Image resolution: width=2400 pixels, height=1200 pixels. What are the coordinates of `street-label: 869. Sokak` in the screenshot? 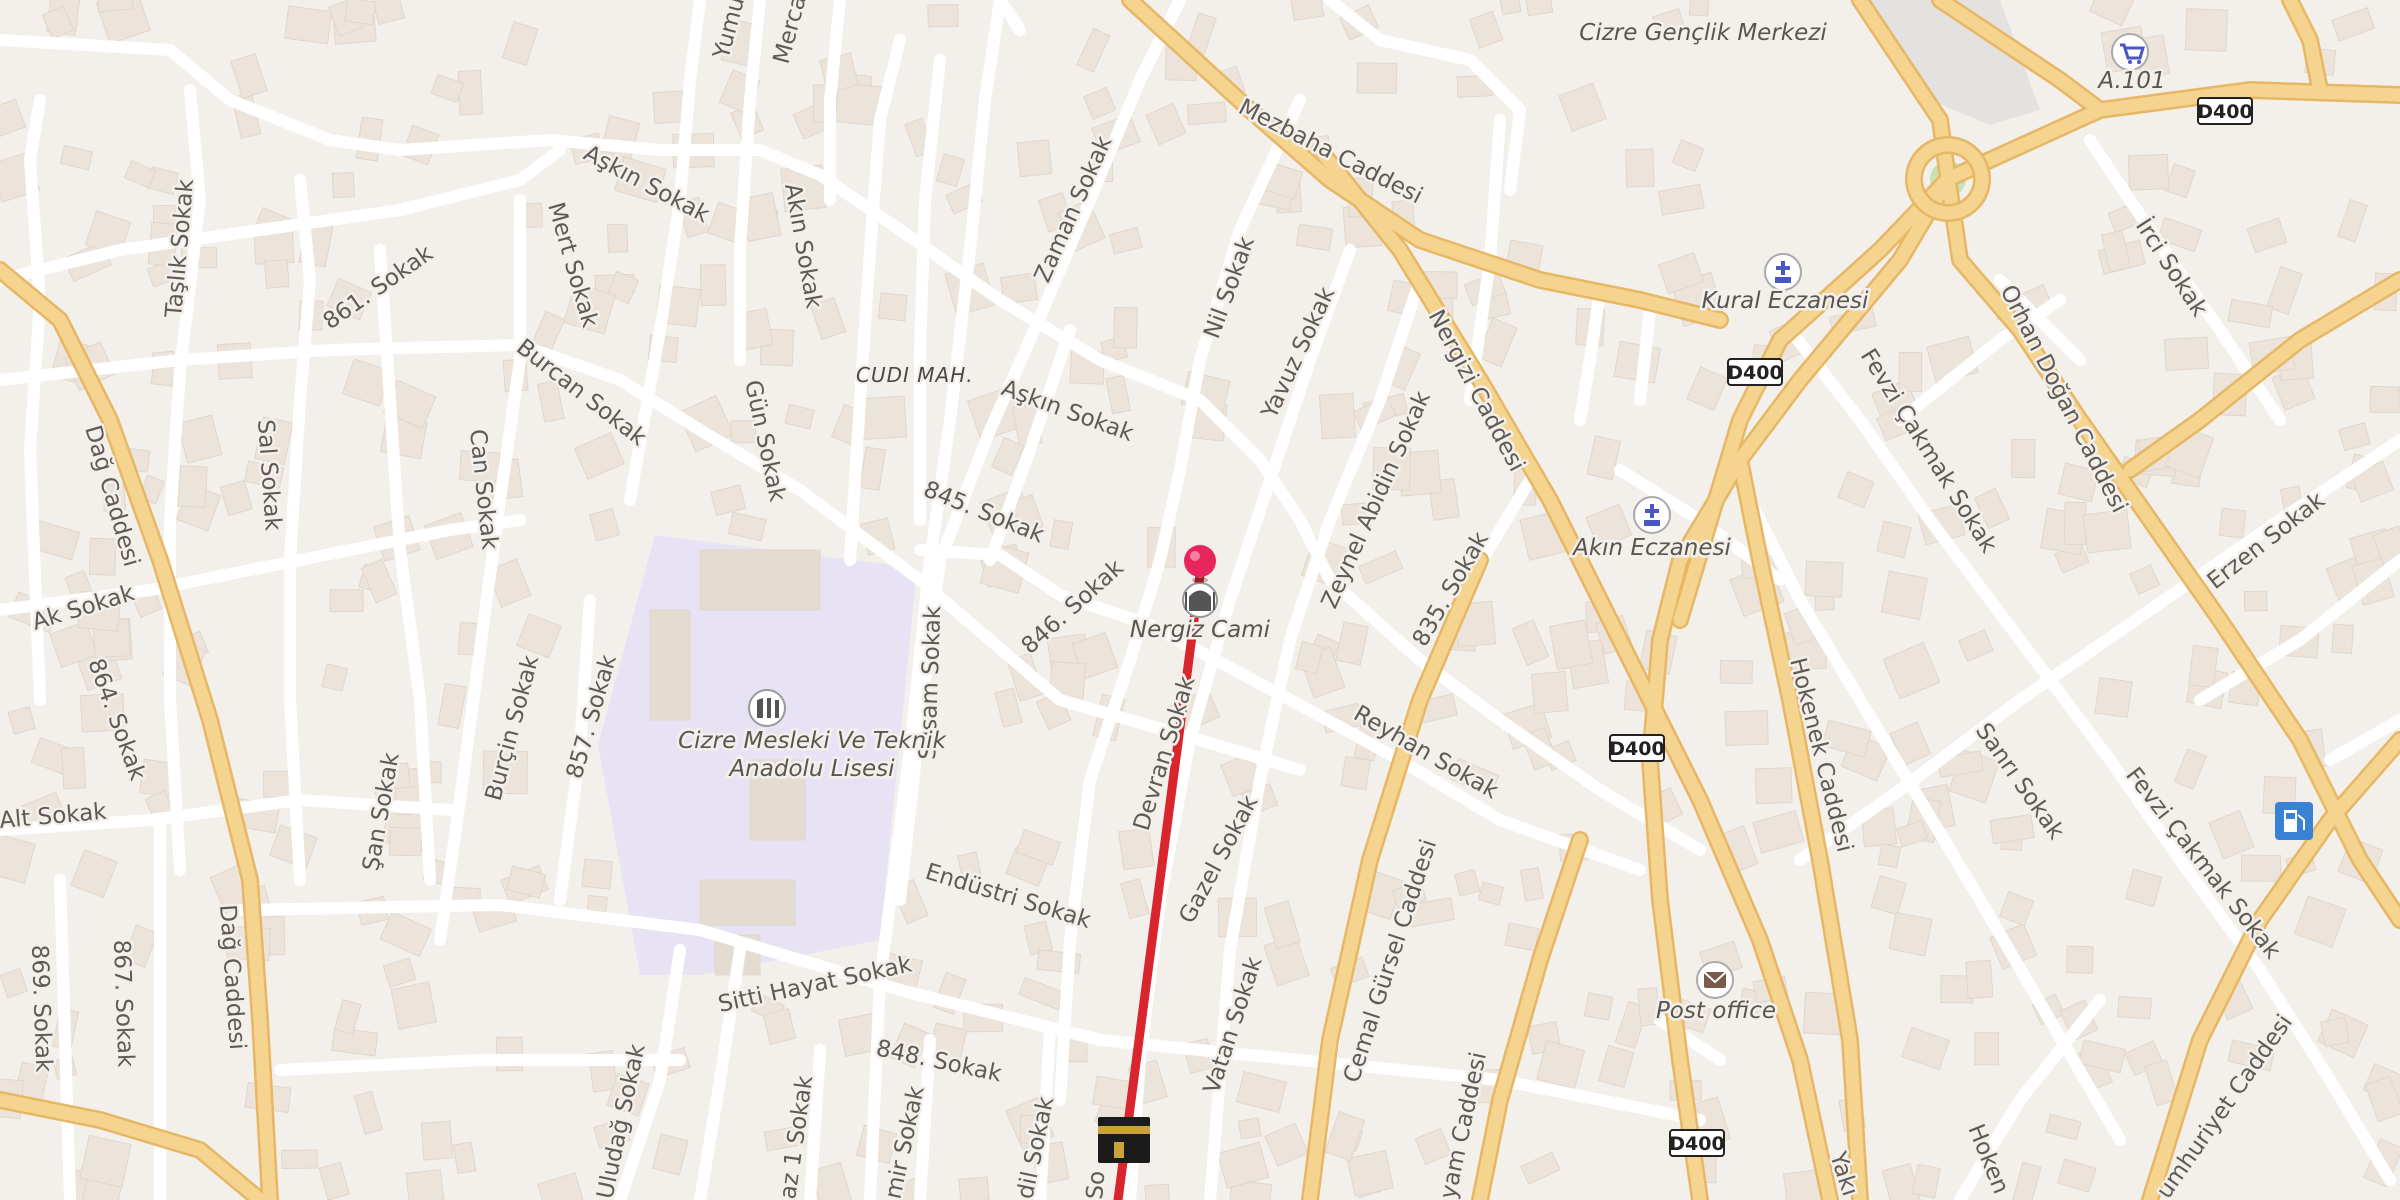 It's located at (41, 1008).